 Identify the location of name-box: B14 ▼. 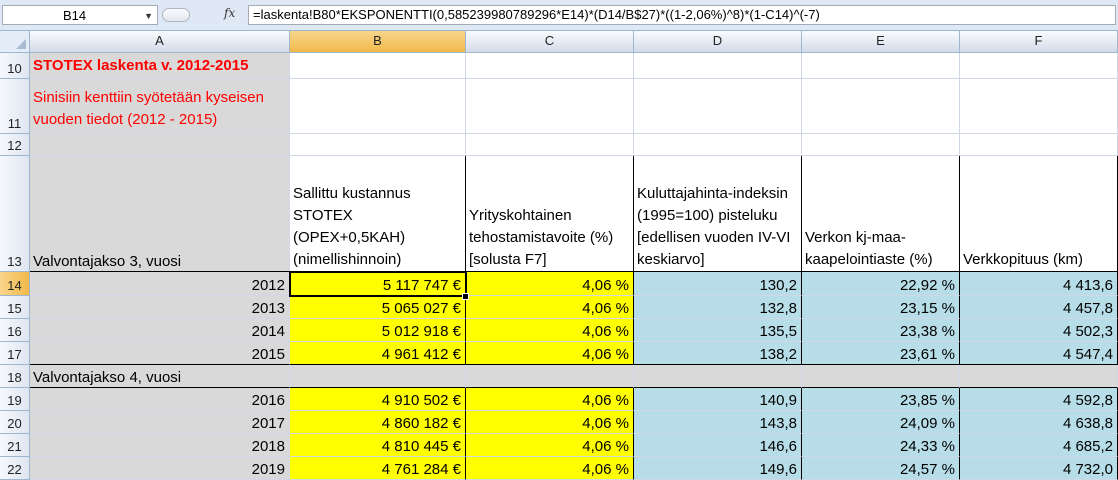
(80, 15).